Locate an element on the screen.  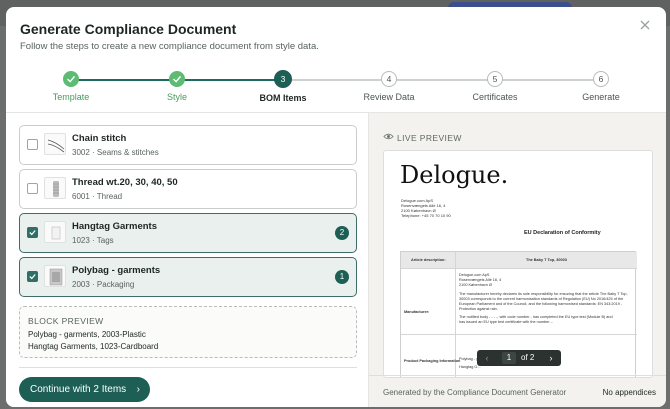
table-cell: Delogue.com ApS is located at coordinates (474, 275).